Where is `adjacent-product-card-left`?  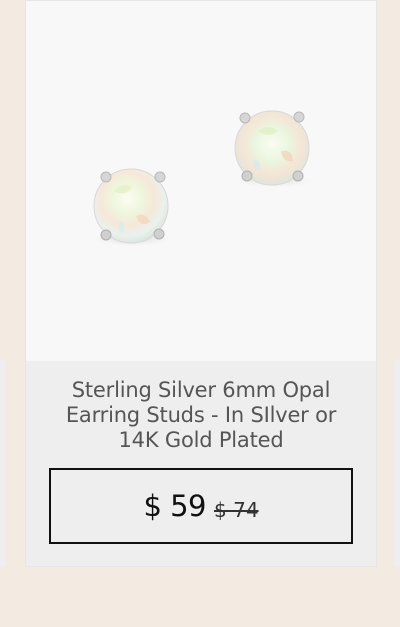 adjacent-product-card-left is located at coordinates (3, 463).